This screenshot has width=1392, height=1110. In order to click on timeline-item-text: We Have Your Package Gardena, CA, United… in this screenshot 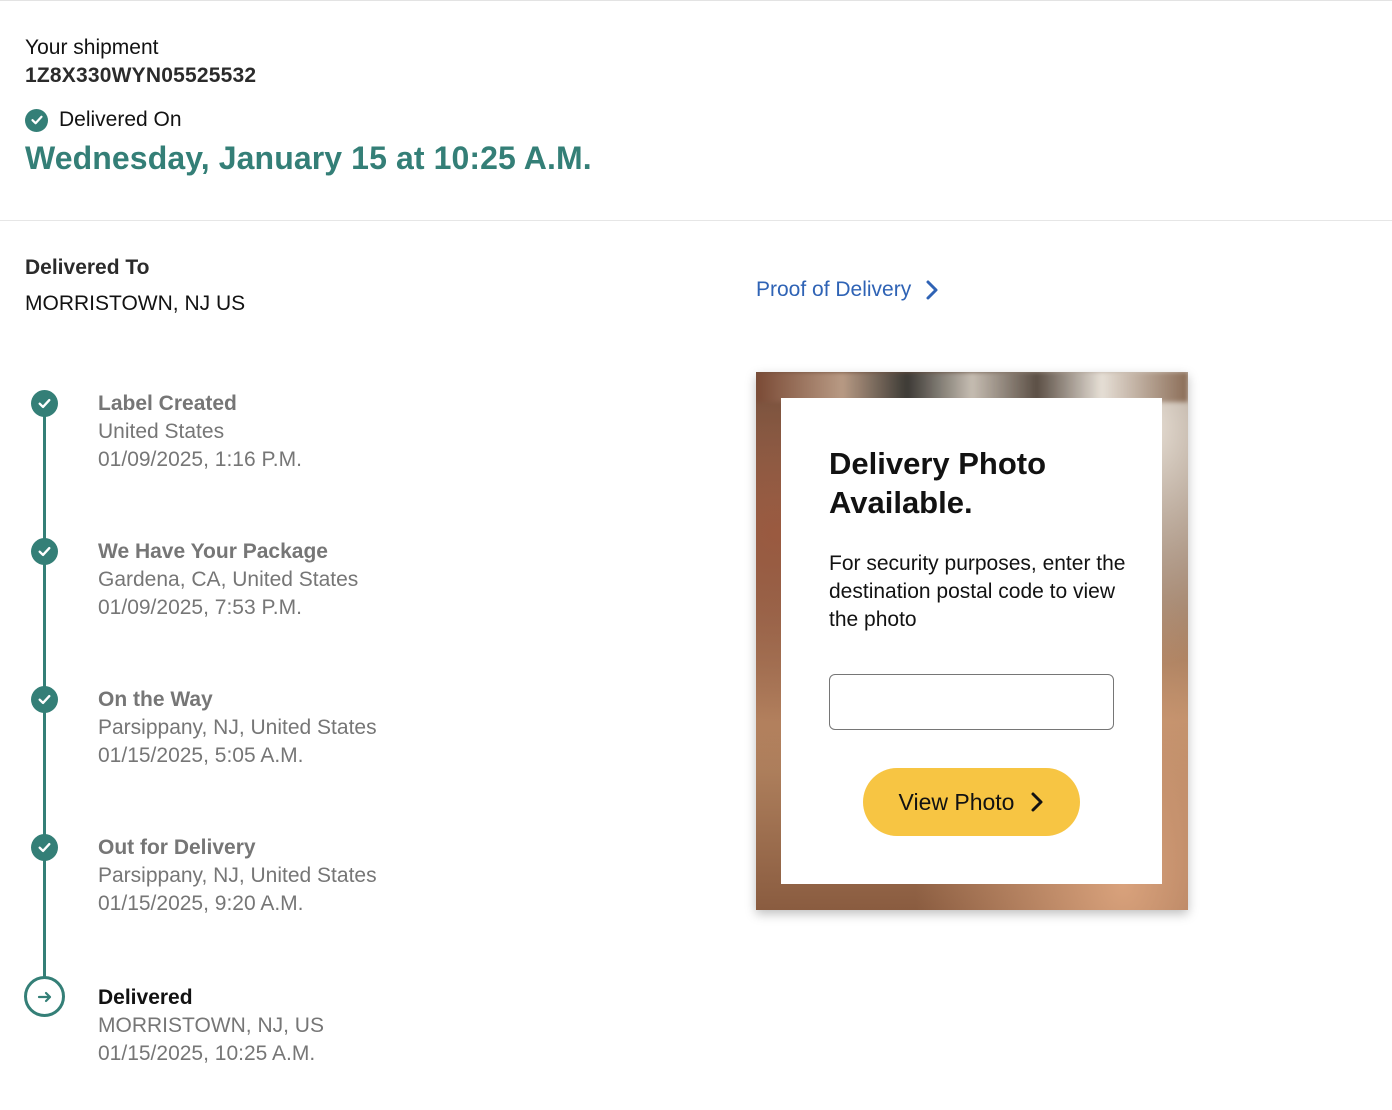, I will do `click(228, 580)`.